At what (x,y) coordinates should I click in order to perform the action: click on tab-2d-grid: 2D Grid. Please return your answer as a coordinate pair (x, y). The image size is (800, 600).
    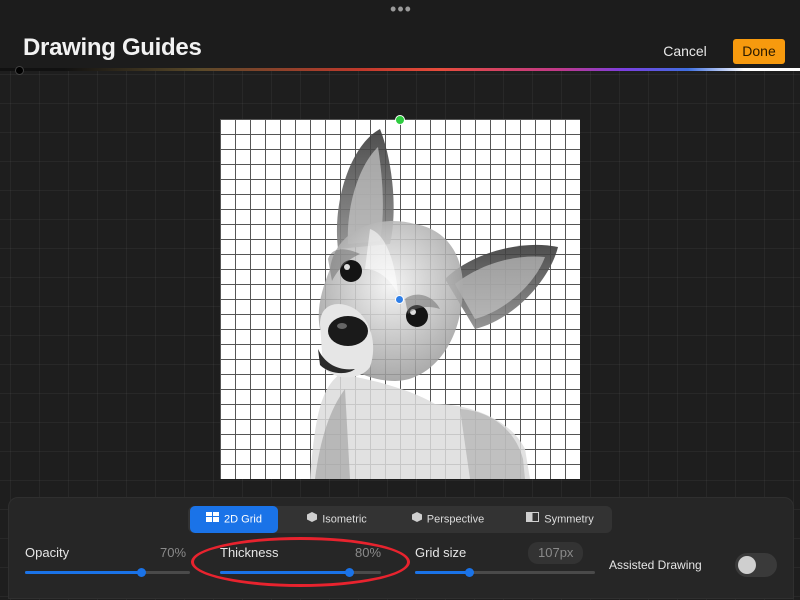
    Looking at the image, I should click on (234, 519).